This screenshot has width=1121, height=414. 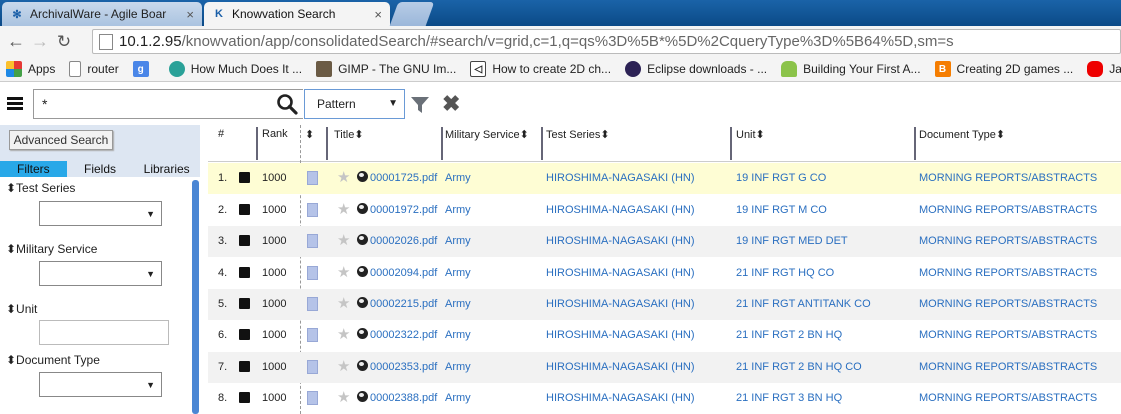 What do you see at coordinates (349, 134) in the screenshot?
I see `column-header-title: Title⬍` at bounding box center [349, 134].